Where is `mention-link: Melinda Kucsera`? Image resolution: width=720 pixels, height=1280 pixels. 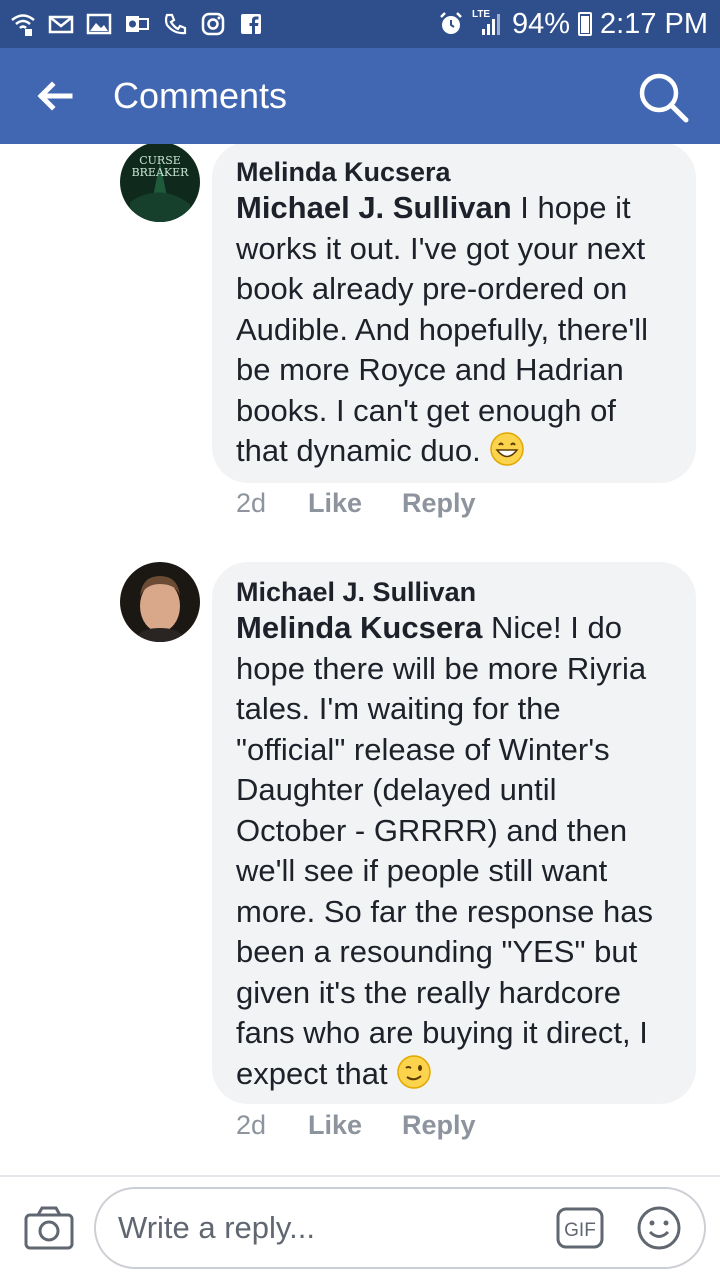
mention-link: Melinda Kucsera is located at coordinates (359, 627).